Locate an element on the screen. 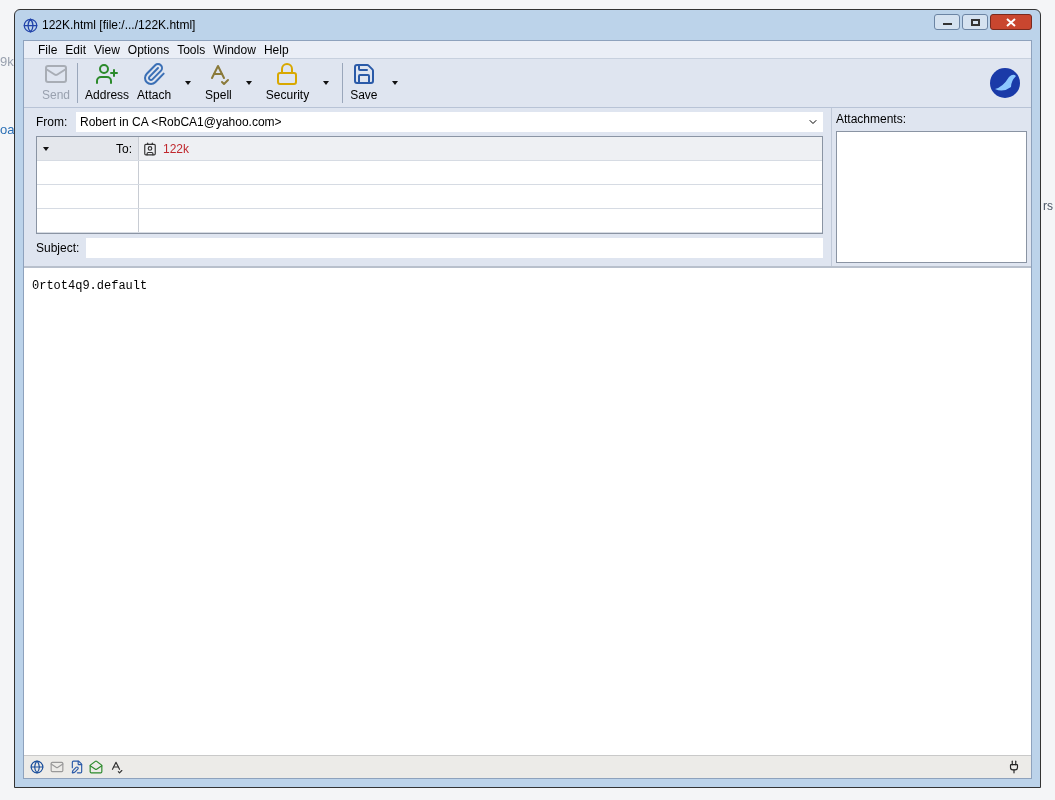  menu-item: File is located at coordinates (48, 49).